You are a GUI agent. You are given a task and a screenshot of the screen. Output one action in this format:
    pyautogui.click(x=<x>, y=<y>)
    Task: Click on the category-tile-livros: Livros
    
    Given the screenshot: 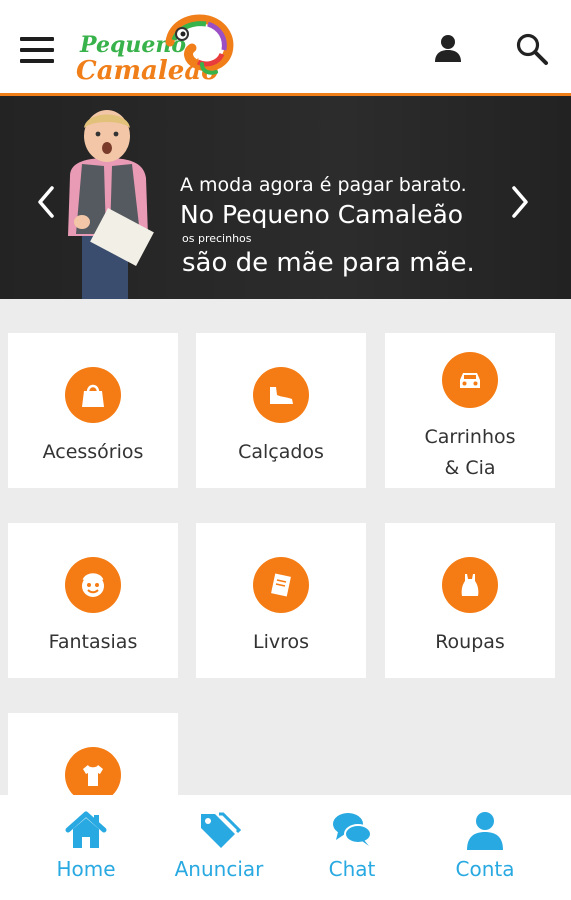 What is the action you would take?
    pyautogui.click(x=281, y=600)
    